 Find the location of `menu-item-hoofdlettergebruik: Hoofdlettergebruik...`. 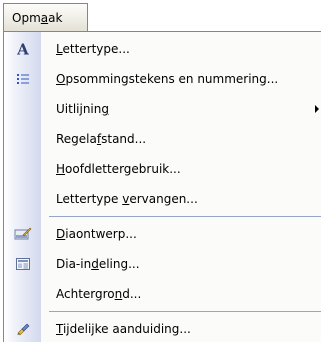

menu-item-hoofdlettergebruik: Hoofdlettergebruik... is located at coordinates (162, 169).